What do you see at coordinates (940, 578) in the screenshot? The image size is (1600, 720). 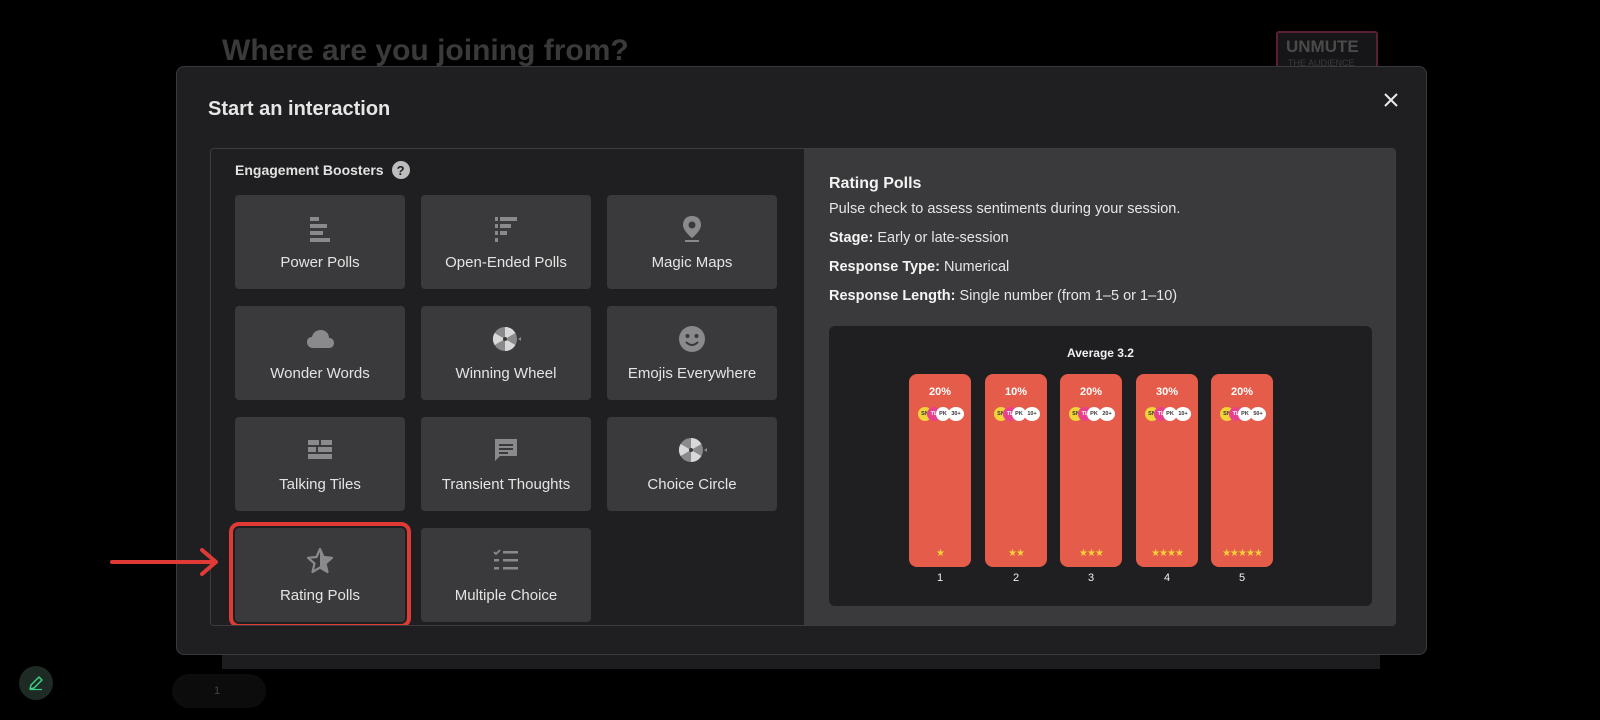 I see `bar-label: 1` at bounding box center [940, 578].